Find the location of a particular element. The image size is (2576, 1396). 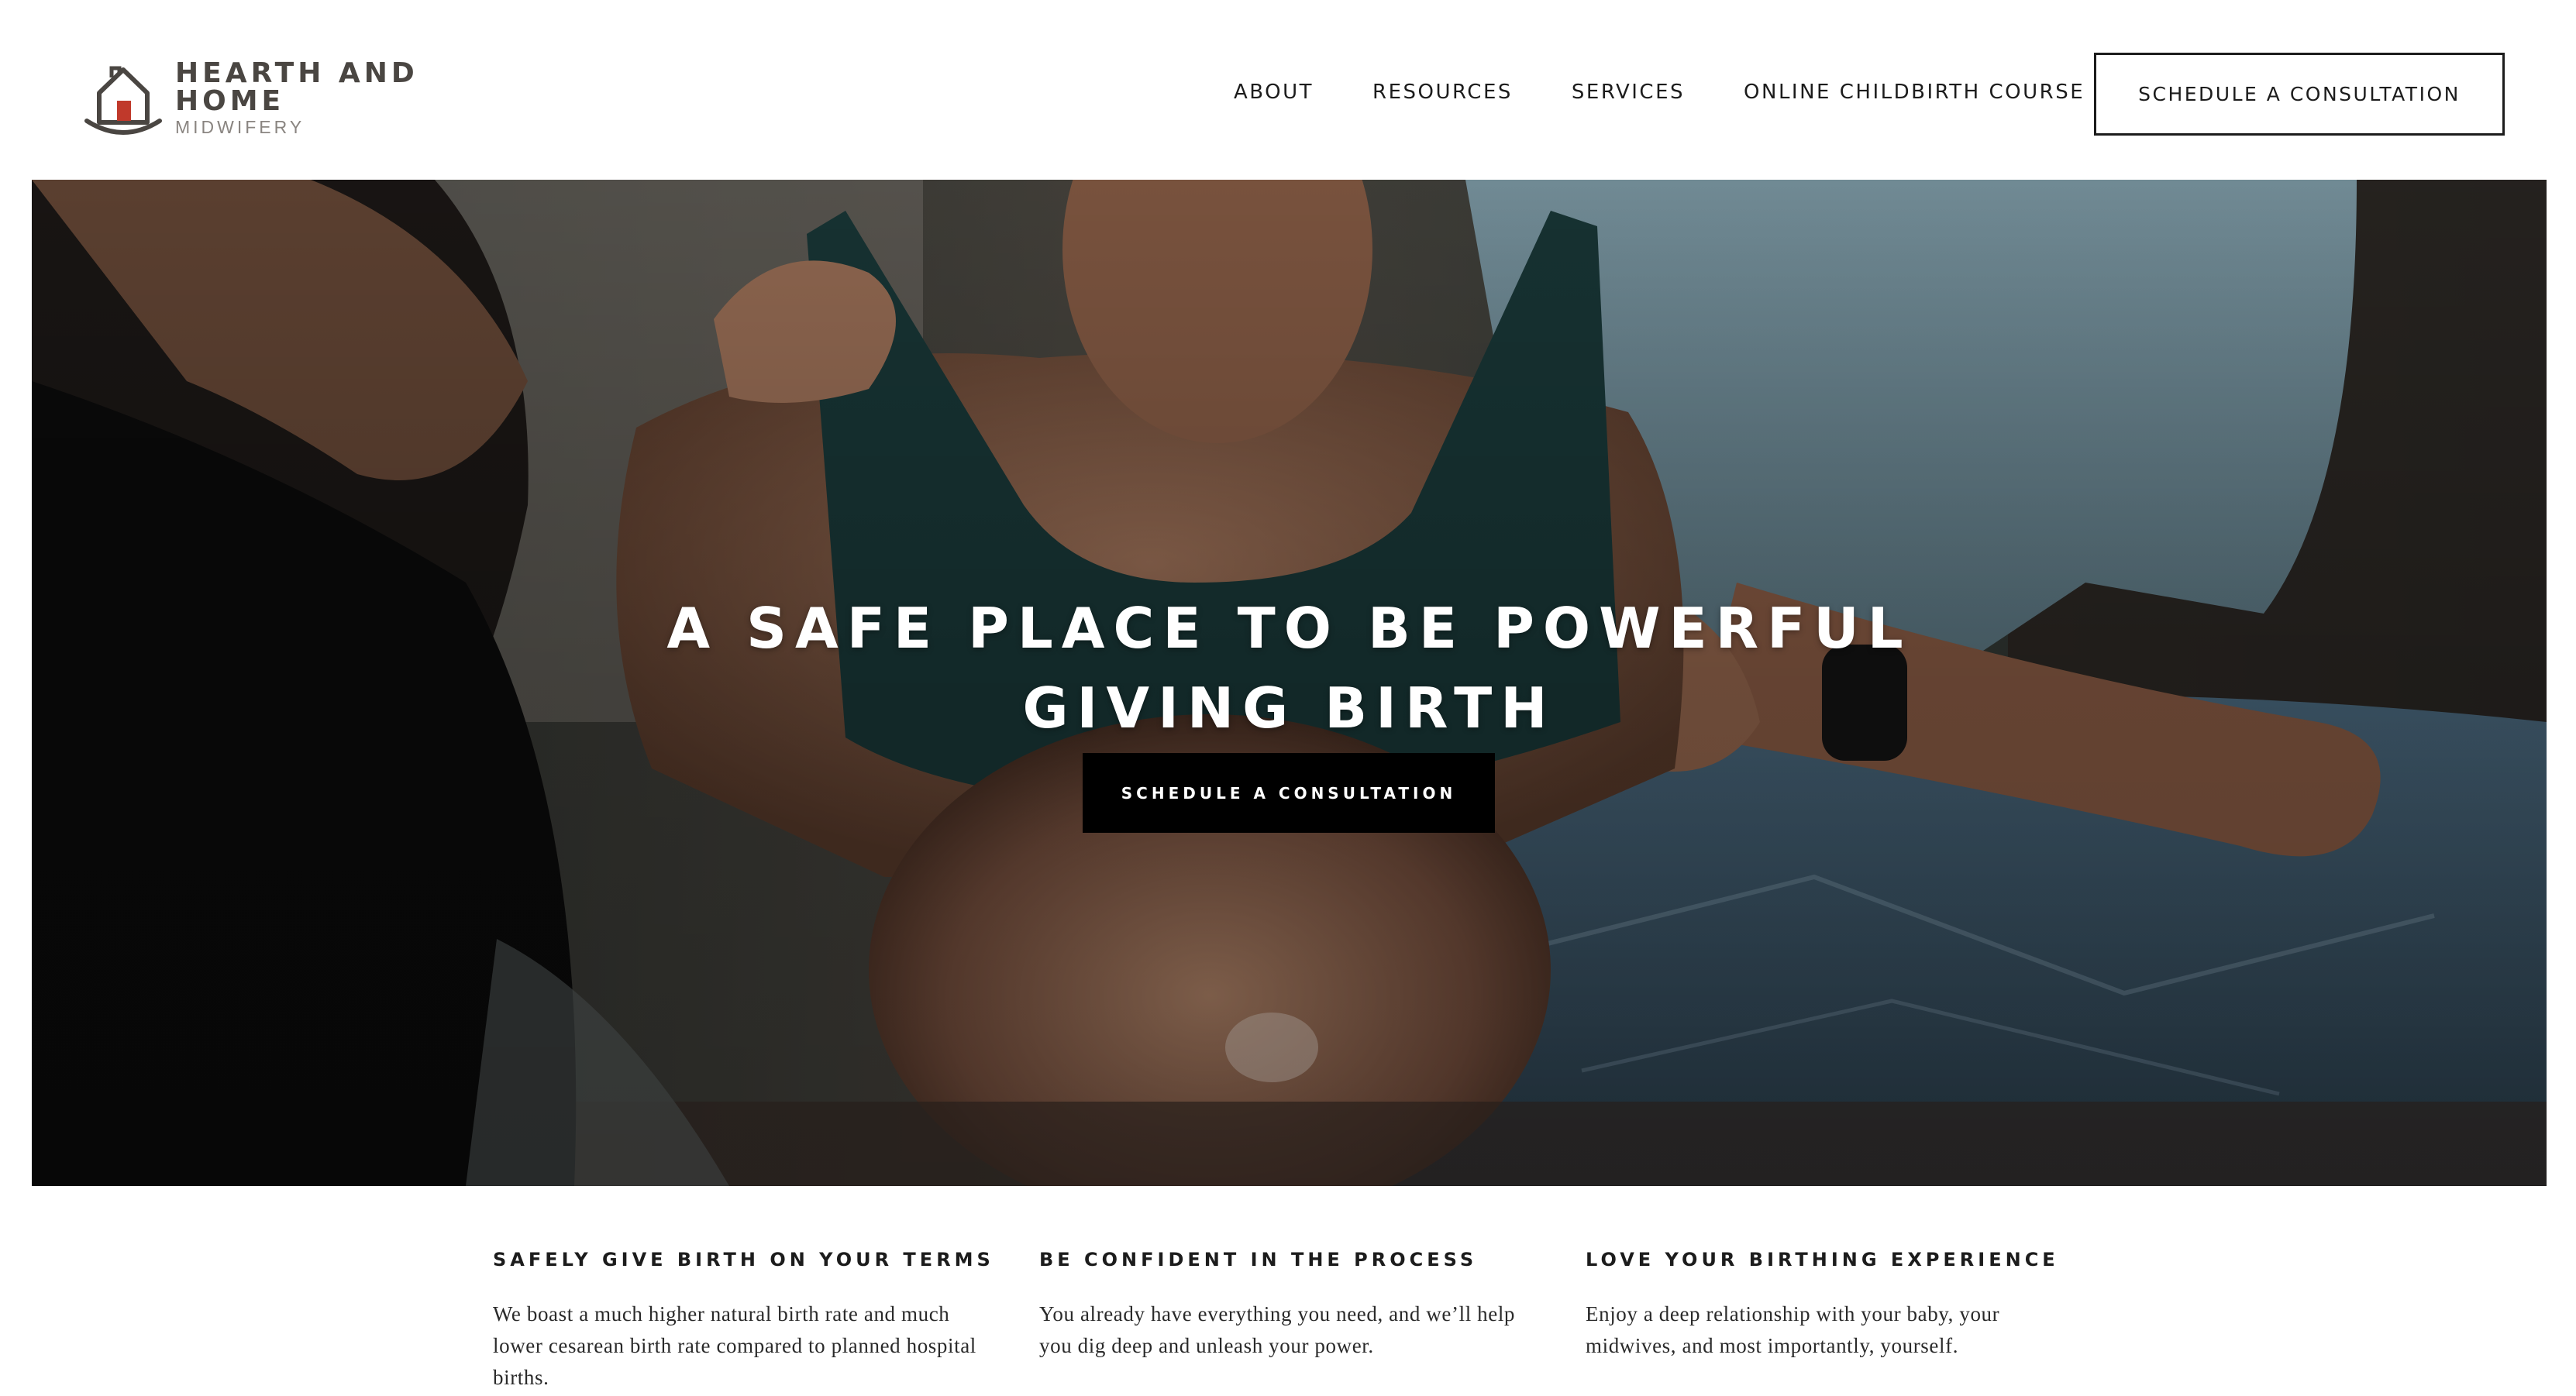

nav-item-online-childbirth-course: ONLINE CHILDBIRTH COURSE is located at coordinates (1914, 92).